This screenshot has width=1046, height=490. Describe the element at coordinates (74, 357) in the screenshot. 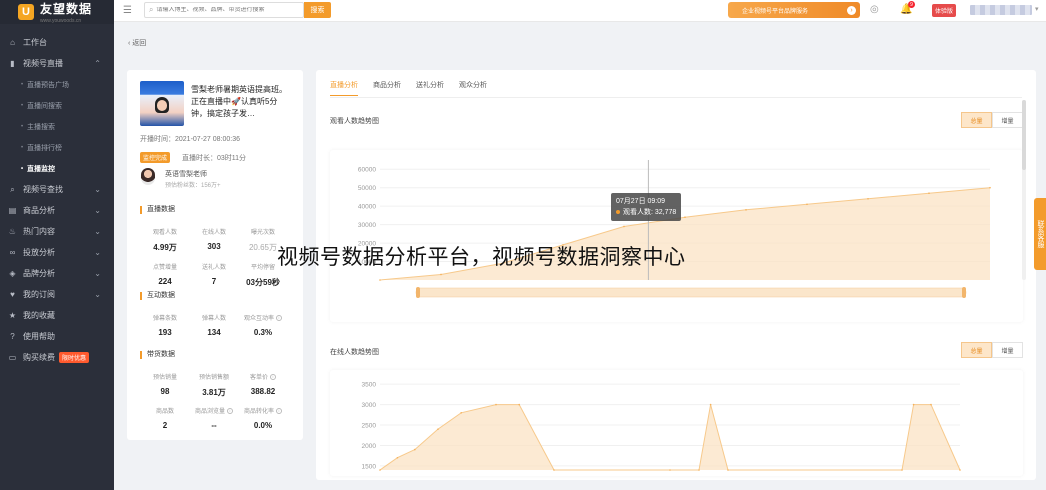

I see `promo-badge: 限时优惠` at that location.